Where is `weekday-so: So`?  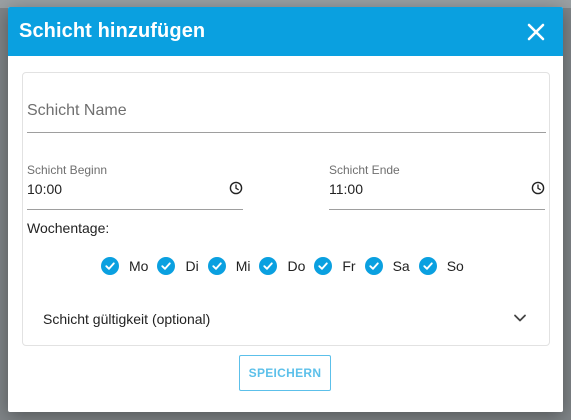 weekday-so: So is located at coordinates (441, 266).